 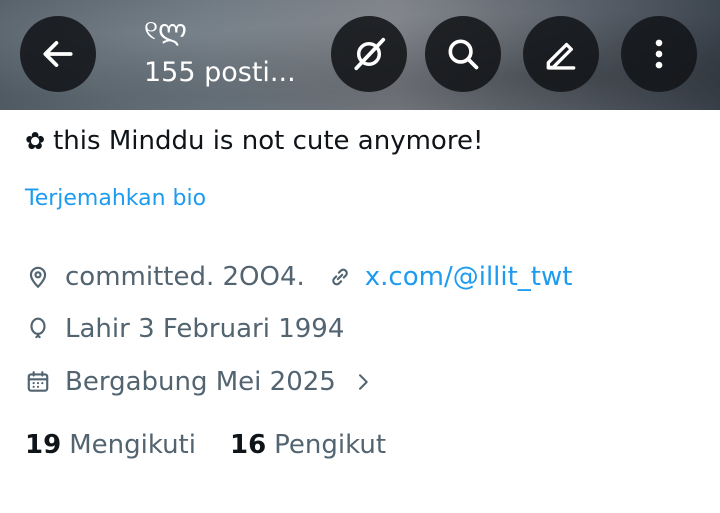 What do you see at coordinates (165, 30) in the screenshot?
I see `header-display-name: ୧ლ` at bounding box center [165, 30].